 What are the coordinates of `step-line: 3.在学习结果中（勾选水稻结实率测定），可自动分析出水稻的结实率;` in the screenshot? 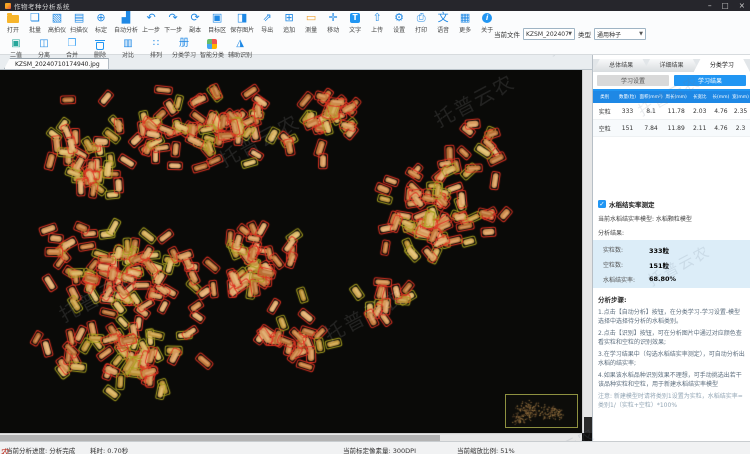 It's located at (671, 358).